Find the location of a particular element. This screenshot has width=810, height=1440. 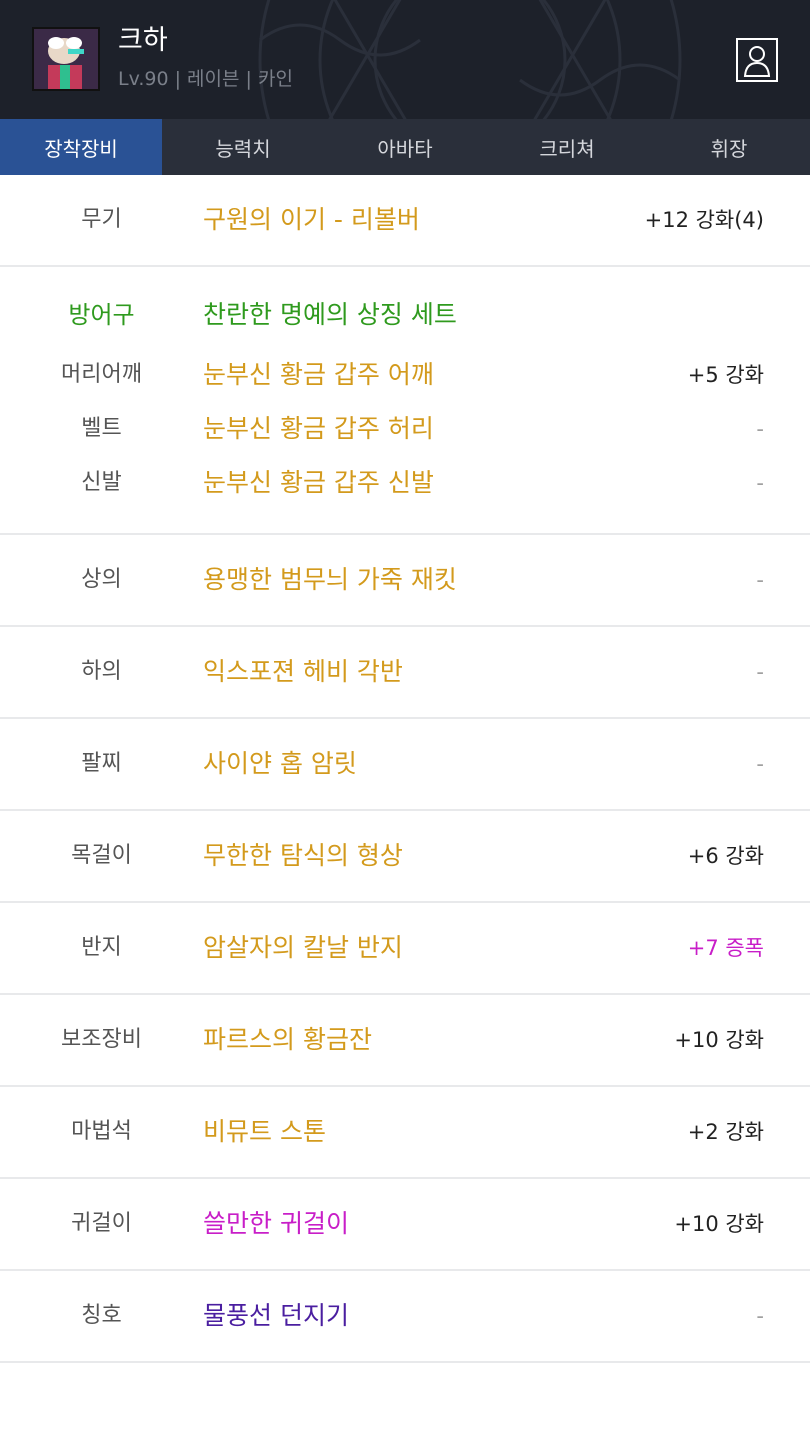

set-name: 찬란한 명예의 상징 세트 is located at coordinates (330, 314).